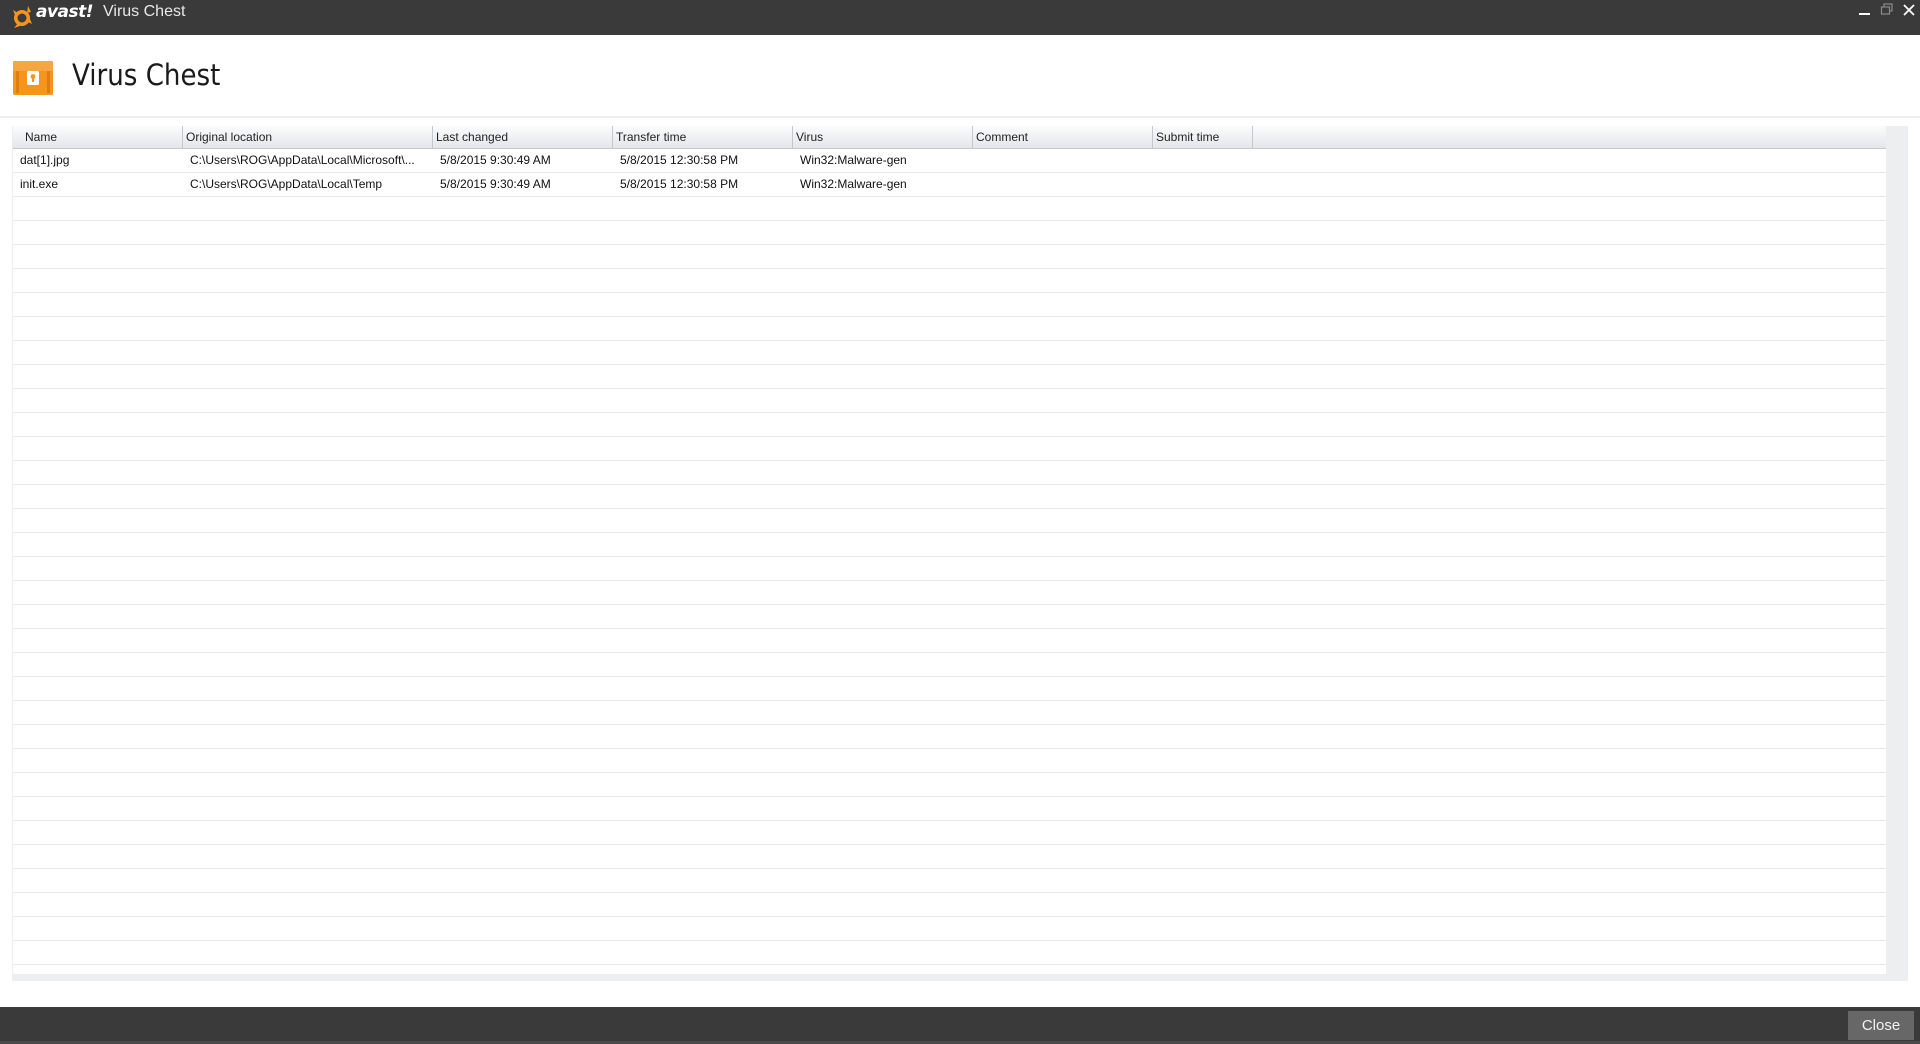 The height and width of the screenshot is (1044, 1920). I want to click on restore-icon, so click(1886, 9).